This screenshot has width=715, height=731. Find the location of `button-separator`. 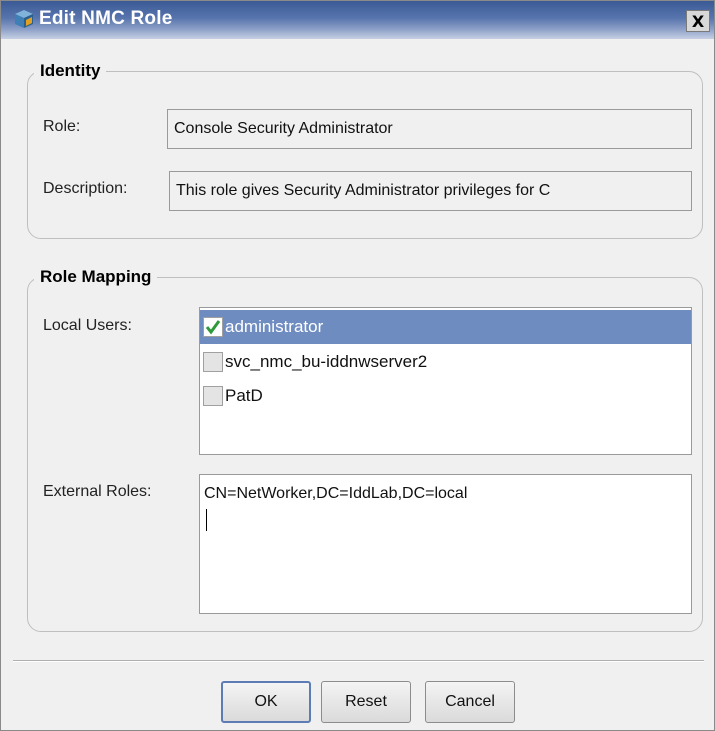

button-separator is located at coordinates (358, 661).